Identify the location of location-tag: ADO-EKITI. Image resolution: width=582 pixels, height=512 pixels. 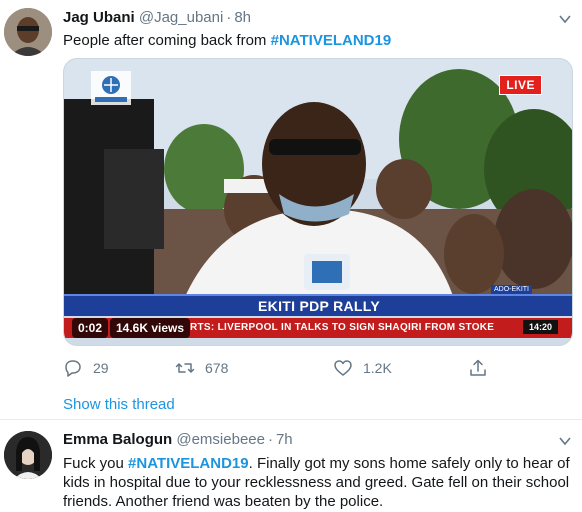
(511, 289).